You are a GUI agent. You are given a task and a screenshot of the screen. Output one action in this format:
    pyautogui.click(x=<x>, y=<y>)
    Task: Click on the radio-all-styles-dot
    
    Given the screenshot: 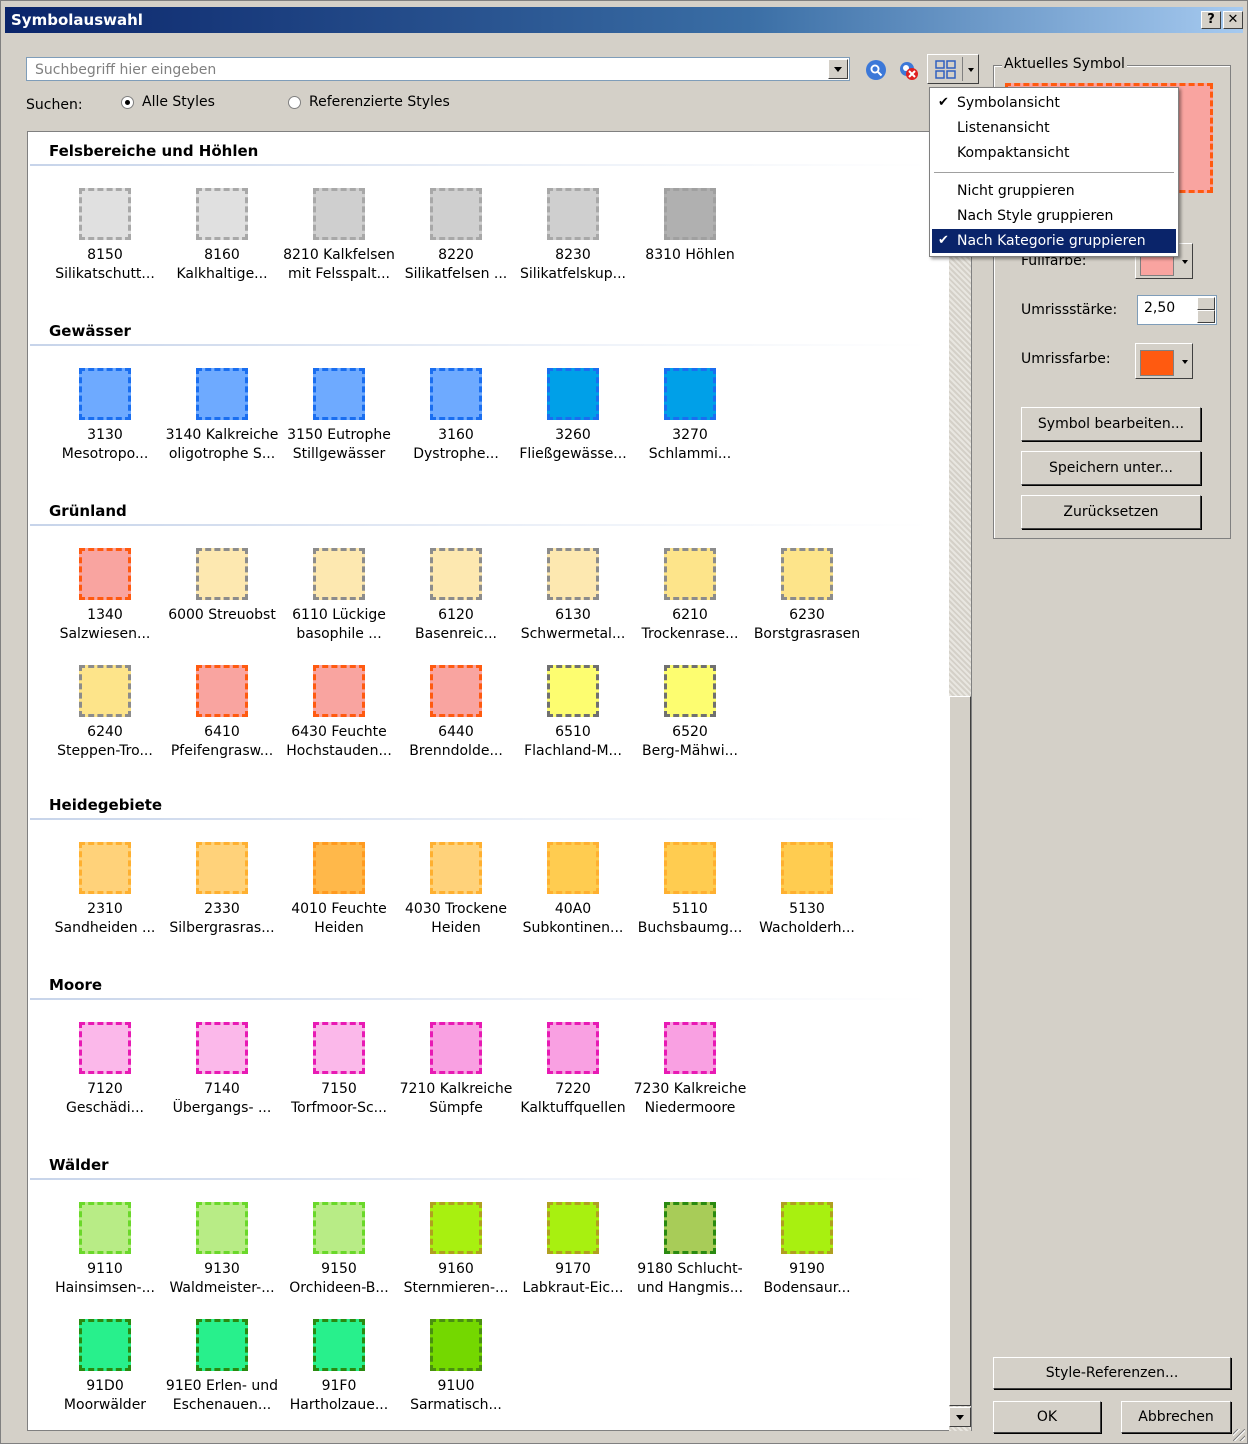 What is the action you would take?
    pyautogui.click(x=127, y=102)
    